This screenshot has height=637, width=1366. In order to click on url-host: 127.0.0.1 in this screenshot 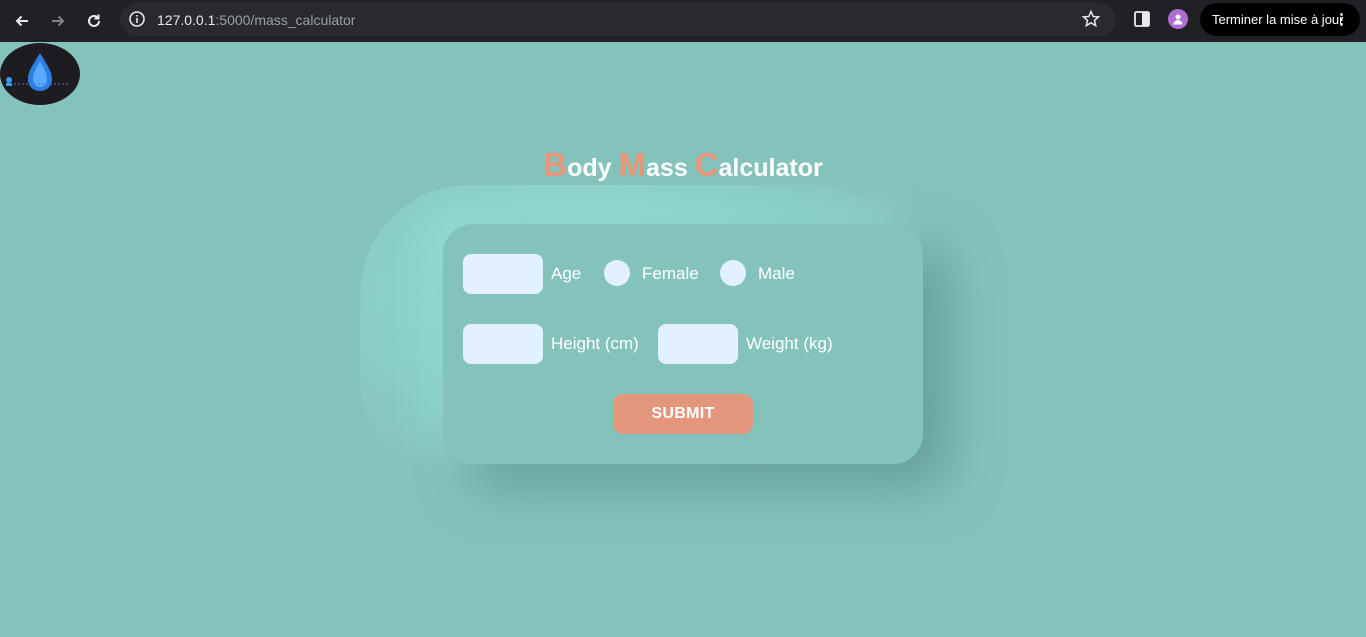, I will do `click(186, 20)`.